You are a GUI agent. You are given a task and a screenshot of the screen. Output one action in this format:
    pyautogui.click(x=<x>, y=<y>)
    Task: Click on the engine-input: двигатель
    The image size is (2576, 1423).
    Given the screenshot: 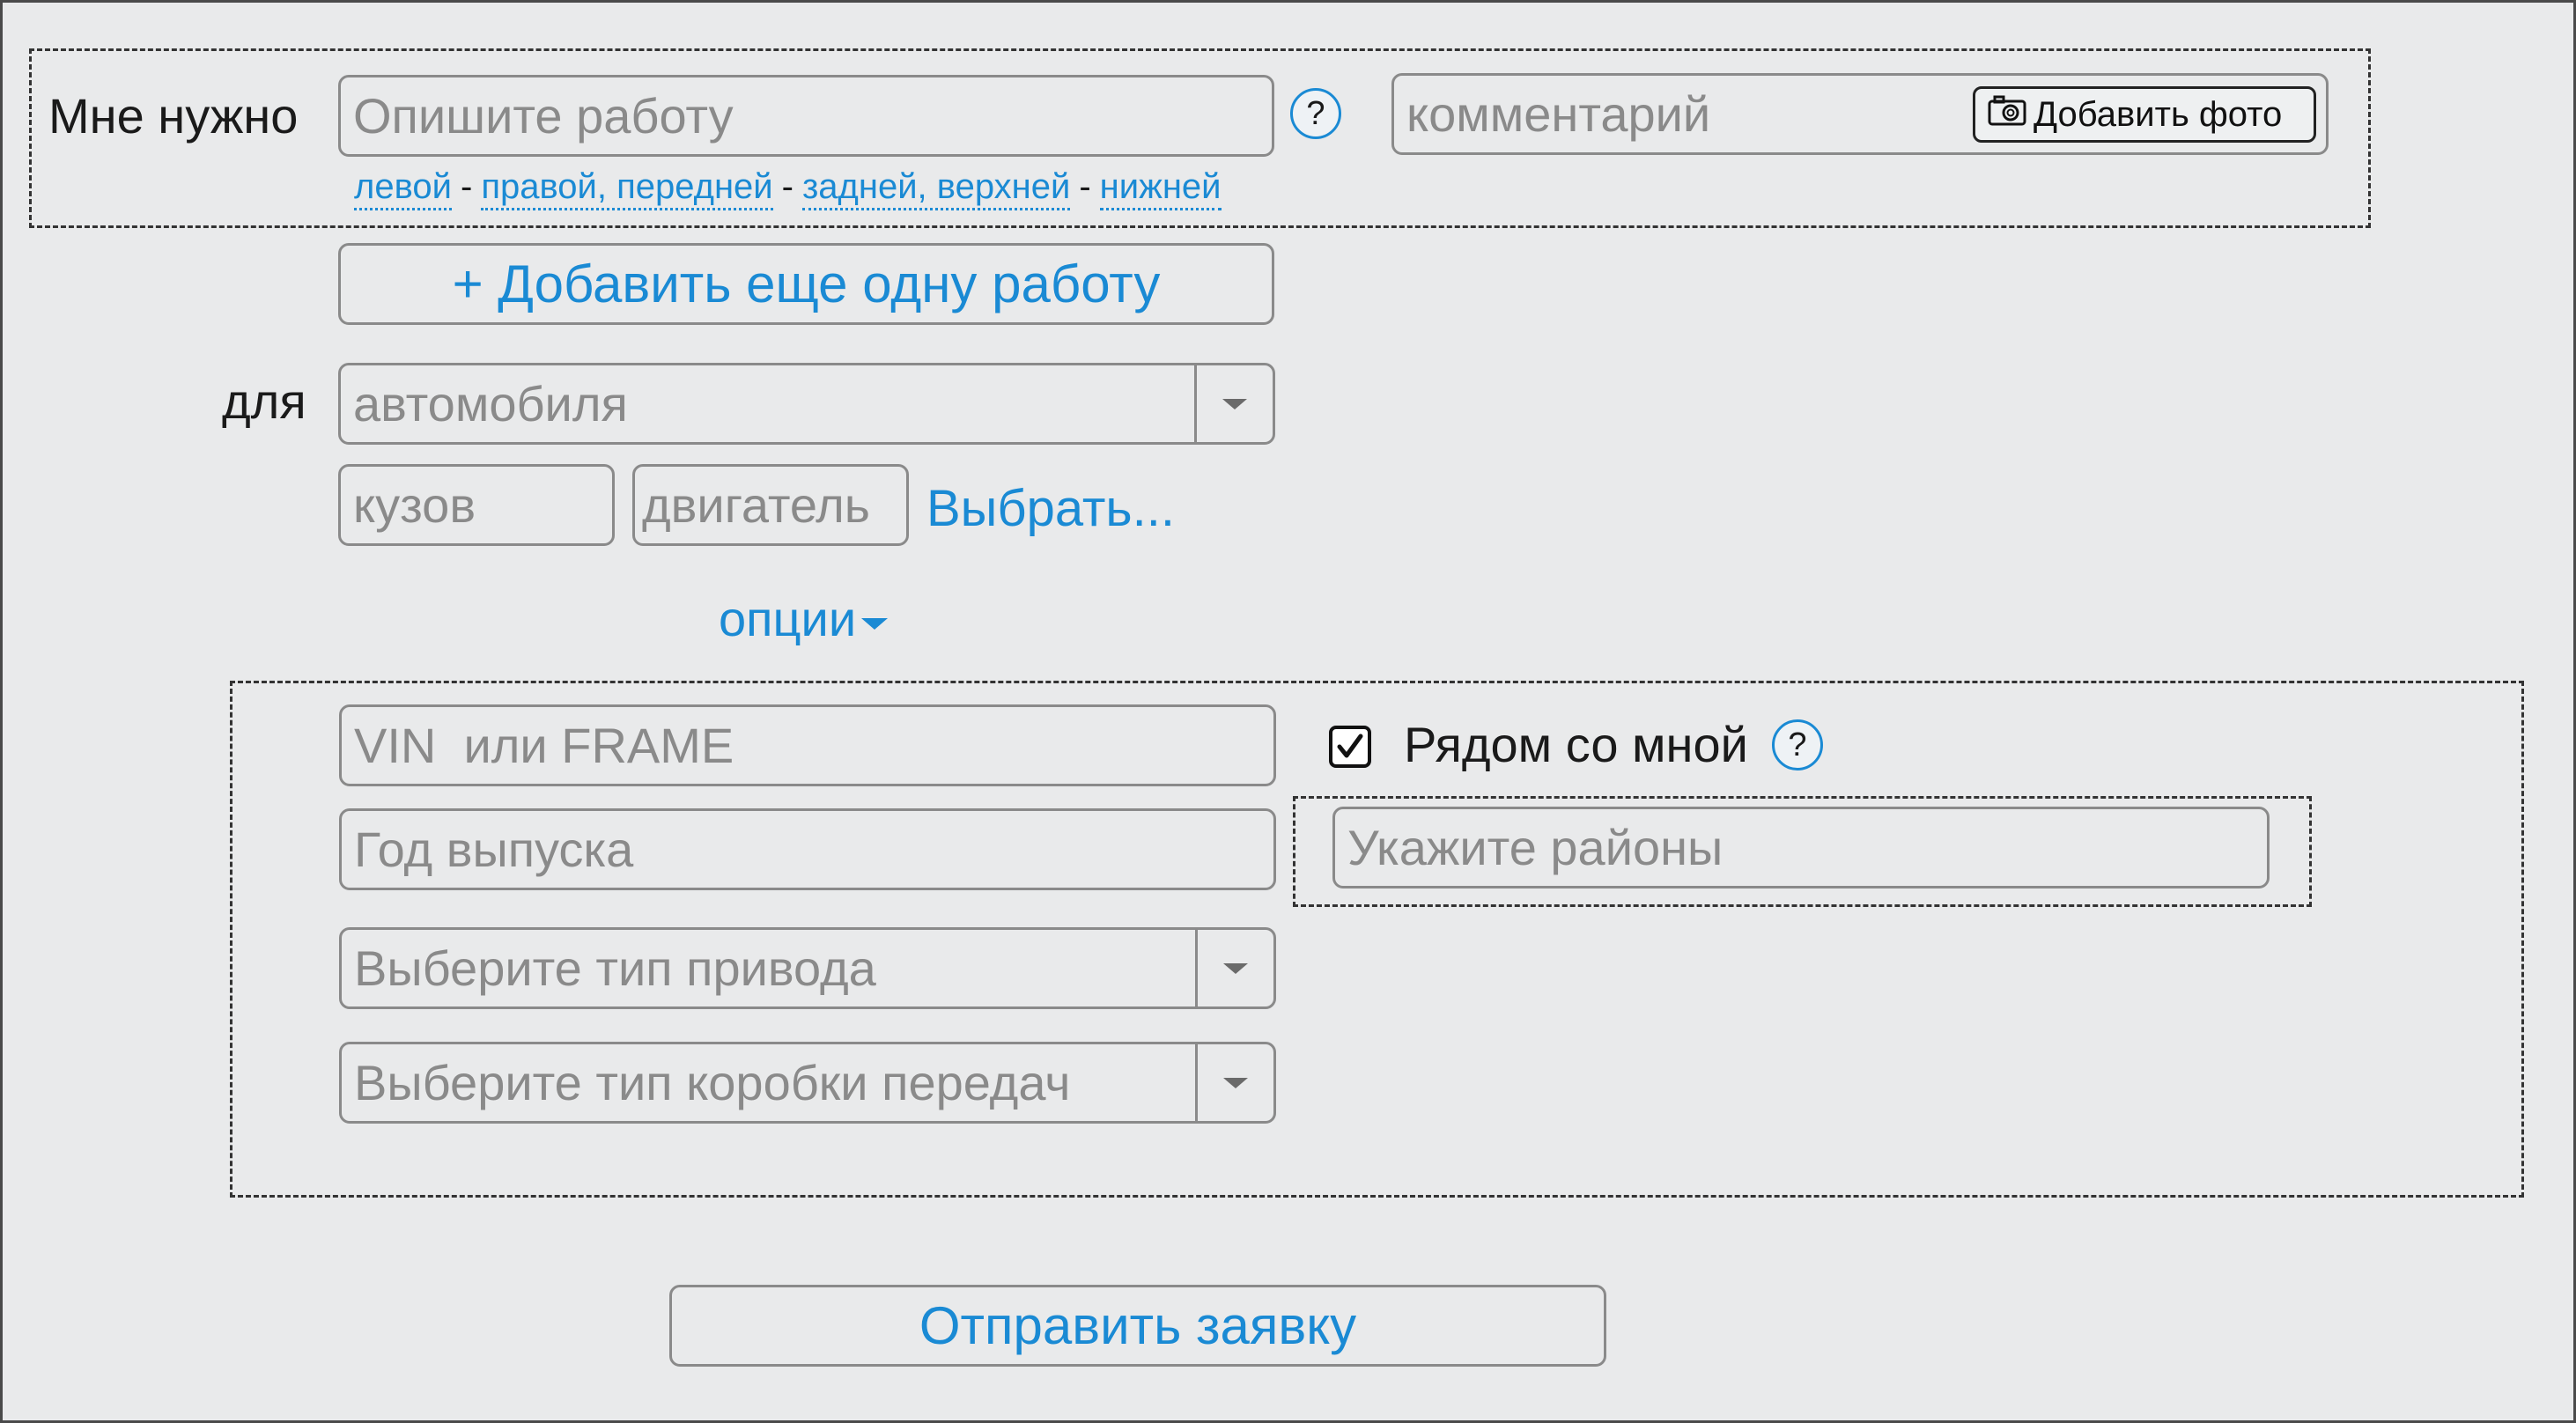 What is the action you would take?
    pyautogui.click(x=770, y=505)
    